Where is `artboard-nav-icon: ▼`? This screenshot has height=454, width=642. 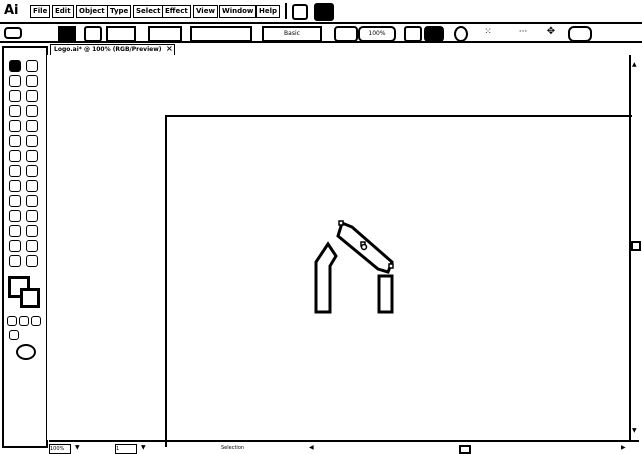 artboard-nav-icon: ▼ is located at coordinates (143, 447).